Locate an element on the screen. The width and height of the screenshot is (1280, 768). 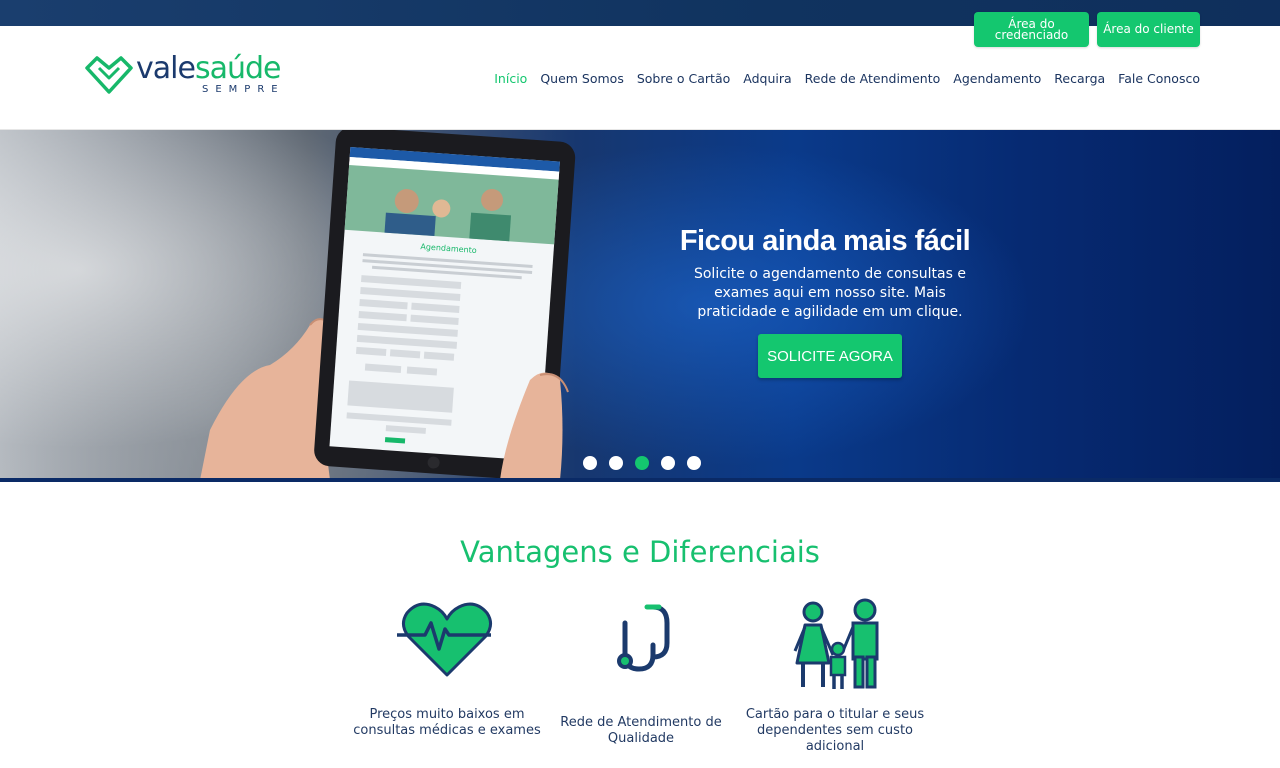
area-credenciado-button: Área do credenciado is located at coordinates (1031, 29).